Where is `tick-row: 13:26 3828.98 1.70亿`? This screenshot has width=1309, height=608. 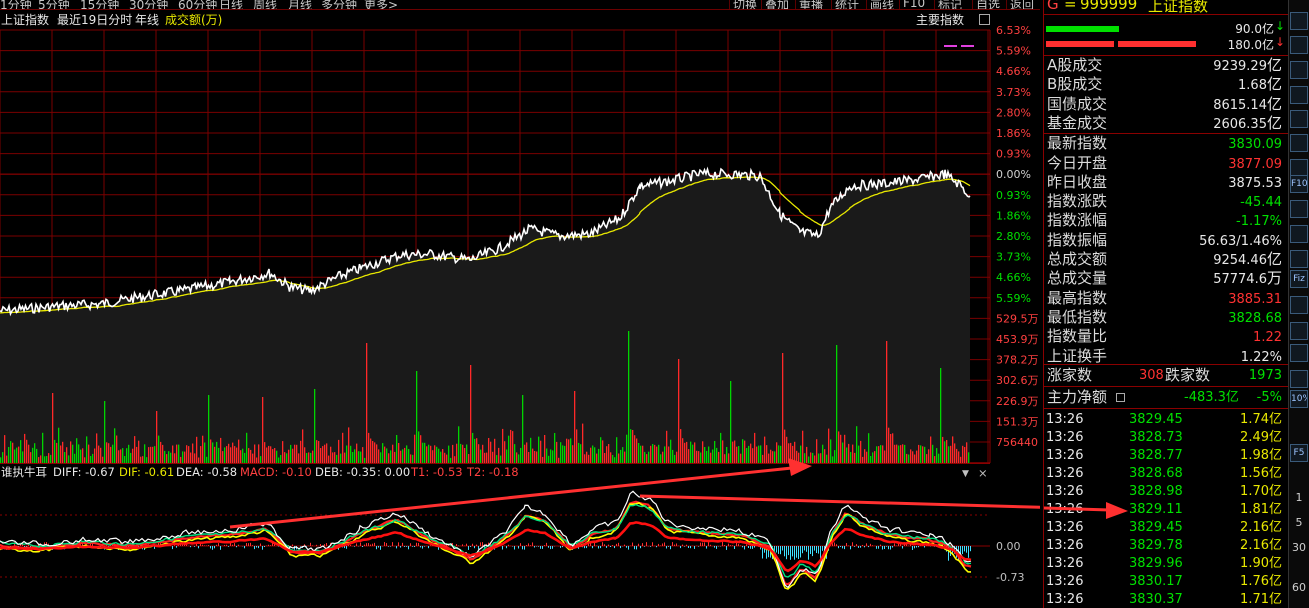
tick-row: 13:26 3828.98 1.70亿 is located at coordinates (1166, 492).